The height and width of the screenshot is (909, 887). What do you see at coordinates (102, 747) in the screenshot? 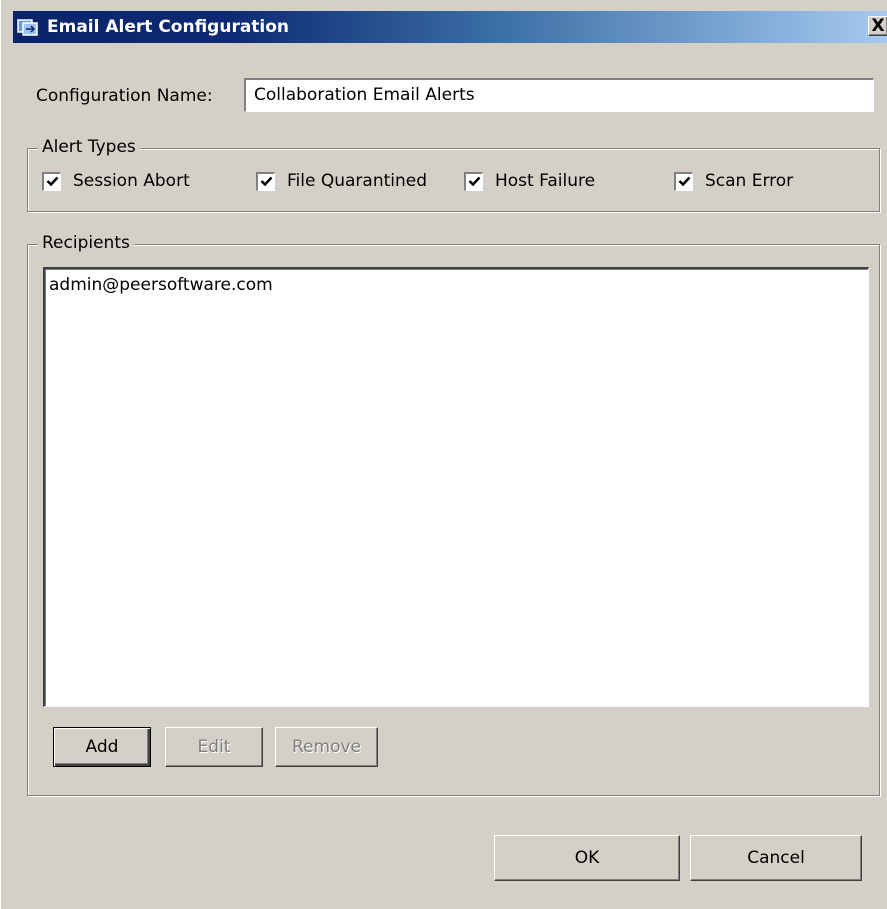
I see `add-button: Add` at bounding box center [102, 747].